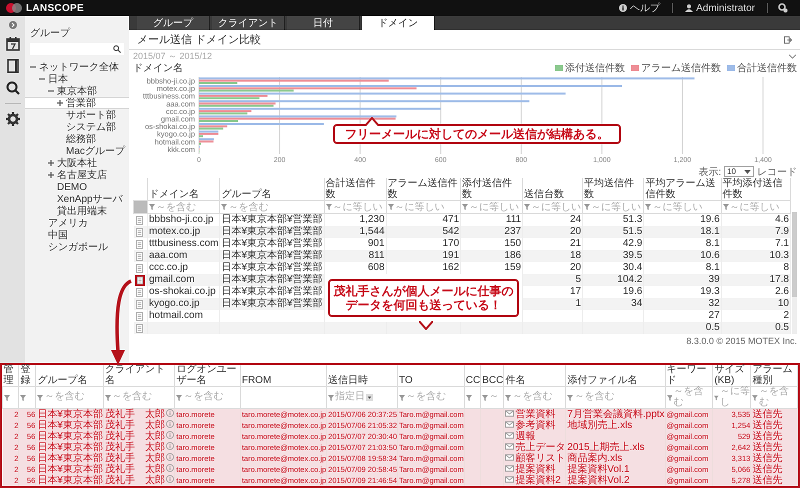 This screenshot has height=488, width=800. Describe the element at coordinates (10, 375) in the screenshot. I see `column-header: 管理` at that location.